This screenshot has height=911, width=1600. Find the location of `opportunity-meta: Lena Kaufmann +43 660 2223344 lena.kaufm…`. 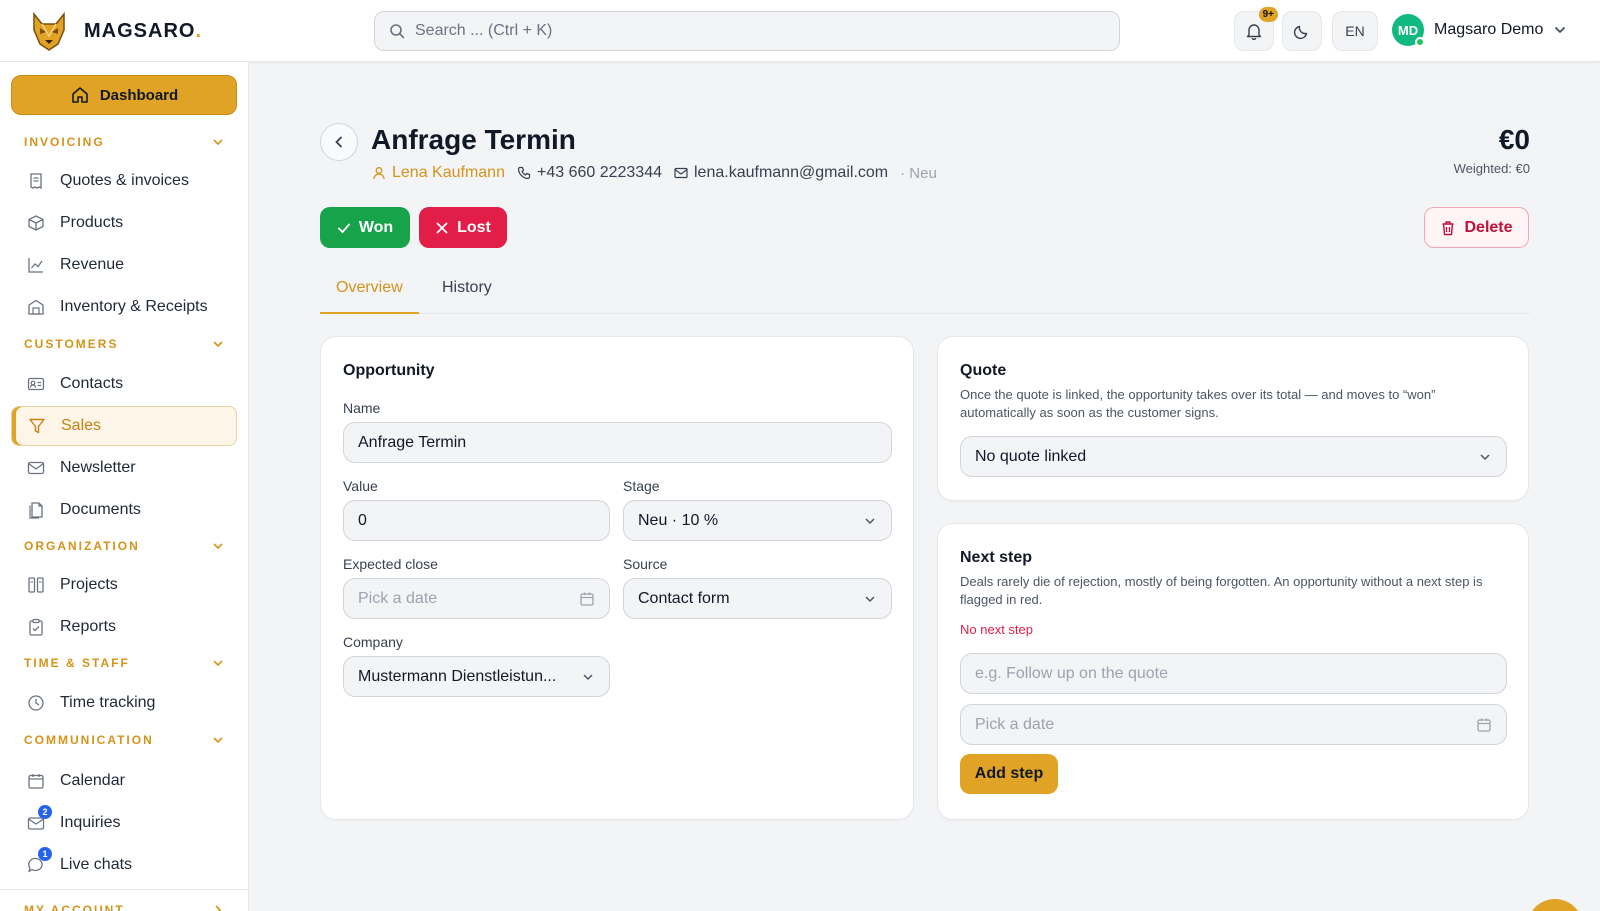

opportunity-meta: Lena Kaufmann +43 660 2223344 lena.kaufm… is located at coordinates (654, 173).